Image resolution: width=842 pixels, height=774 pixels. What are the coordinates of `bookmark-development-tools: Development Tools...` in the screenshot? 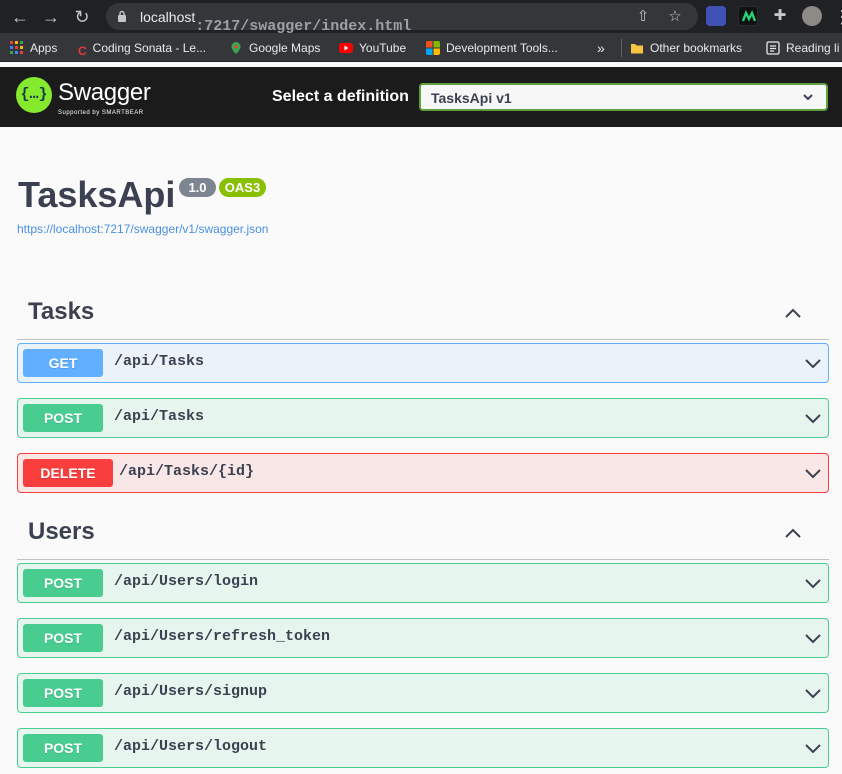 It's located at (492, 48).